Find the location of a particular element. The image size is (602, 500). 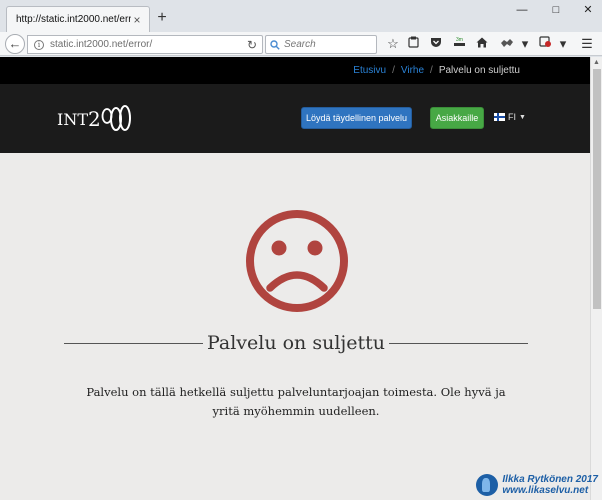

search-icon is located at coordinates (275, 44).